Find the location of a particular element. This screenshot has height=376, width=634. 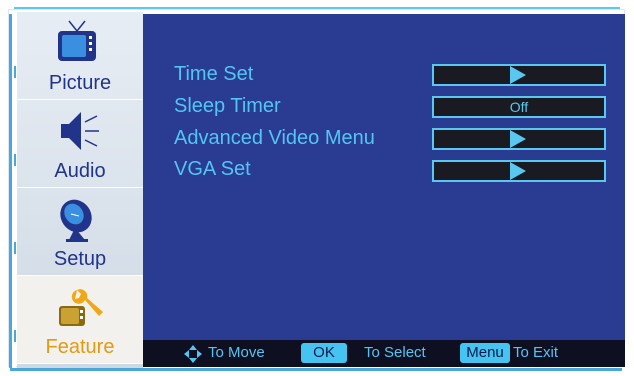

tab-setup: Setup is located at coordinates (80, 232).